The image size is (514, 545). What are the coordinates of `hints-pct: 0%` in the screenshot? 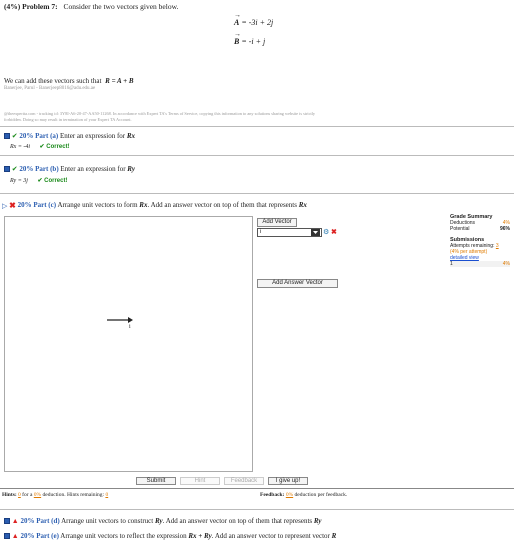 It's located at (37, 495).